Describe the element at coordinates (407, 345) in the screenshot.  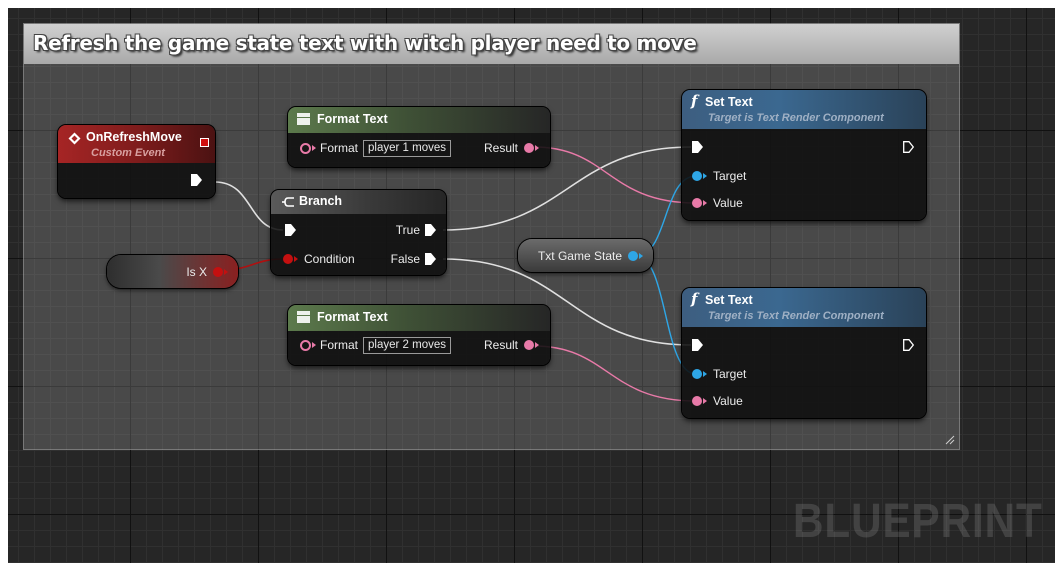
I see `format-text-input: player 2 moves` at that location.